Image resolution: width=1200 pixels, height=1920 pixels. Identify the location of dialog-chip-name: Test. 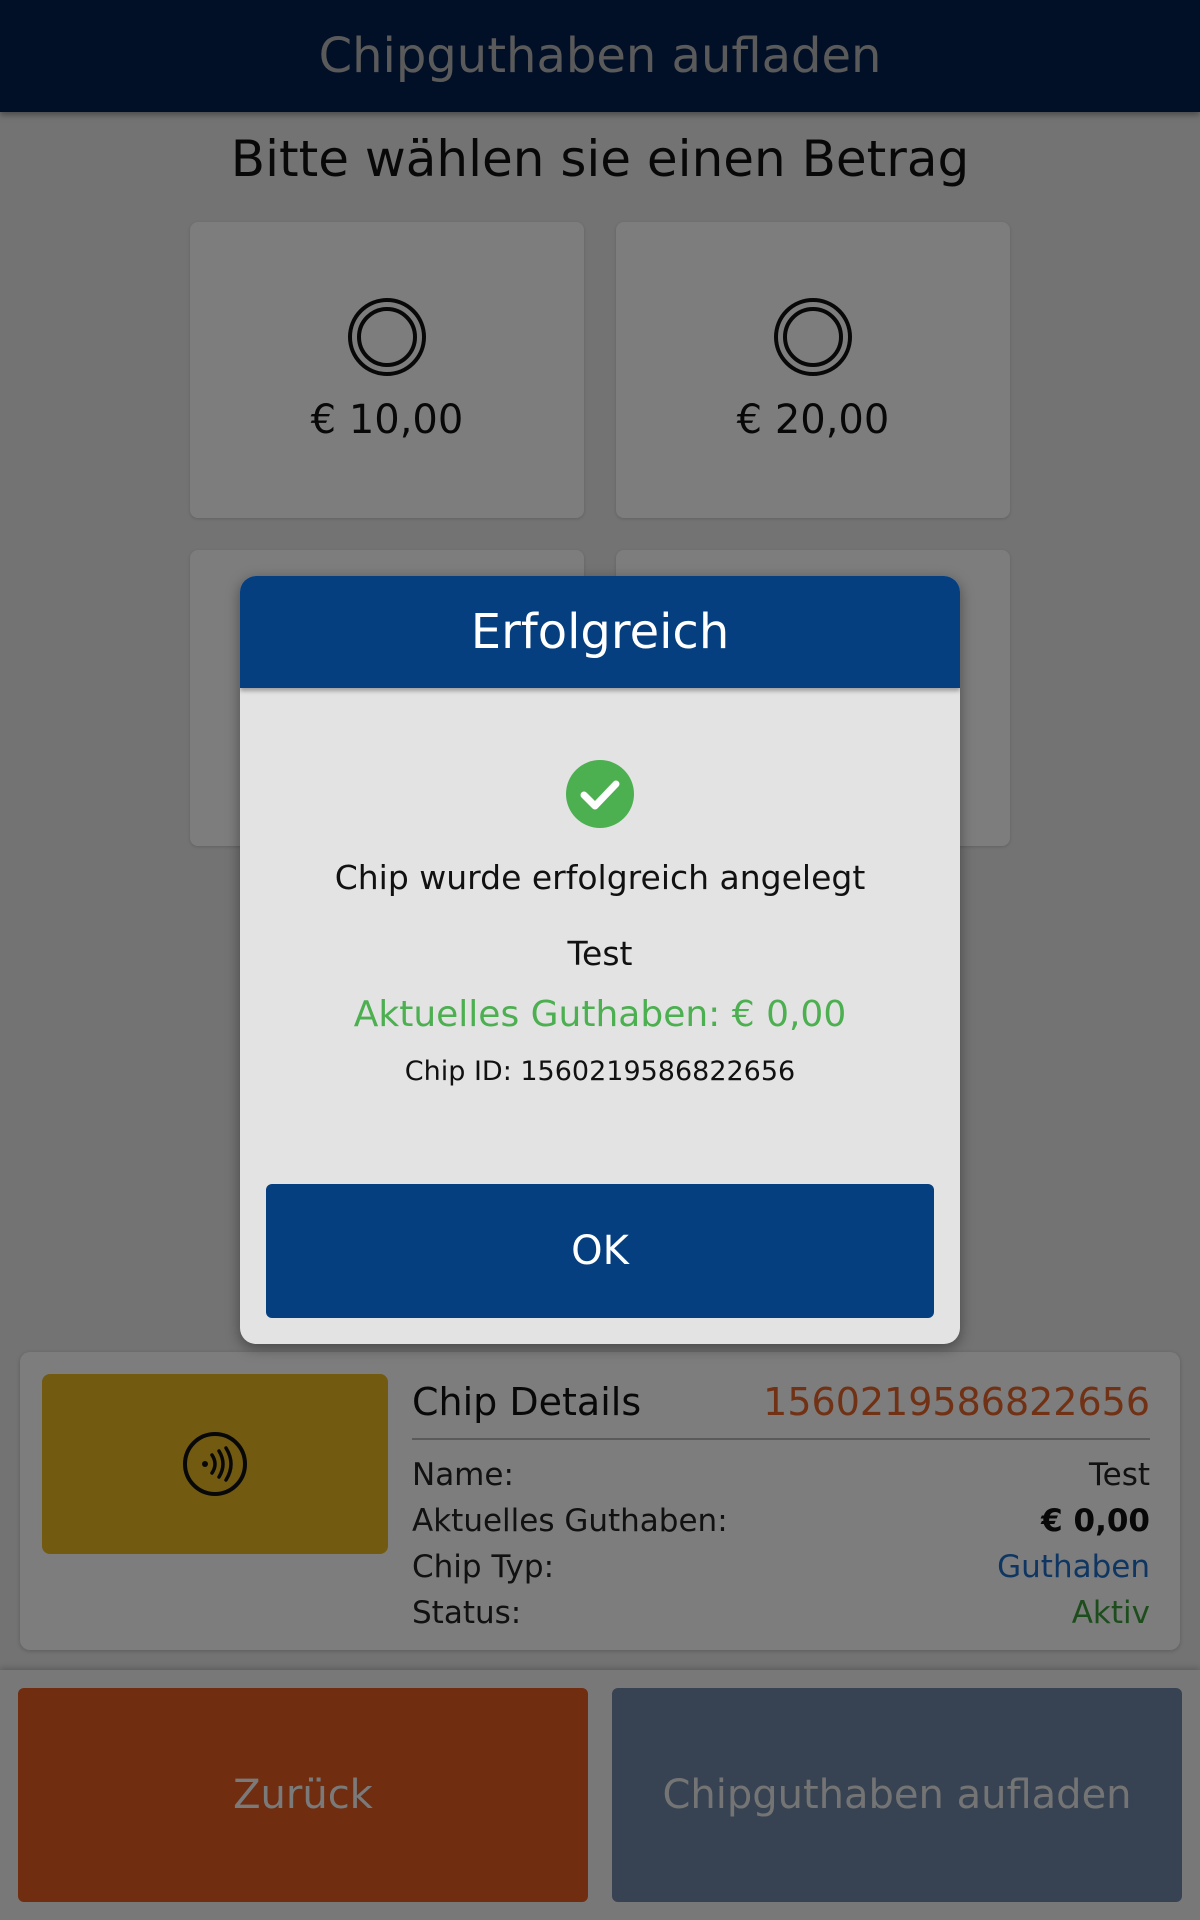
(600, 953).